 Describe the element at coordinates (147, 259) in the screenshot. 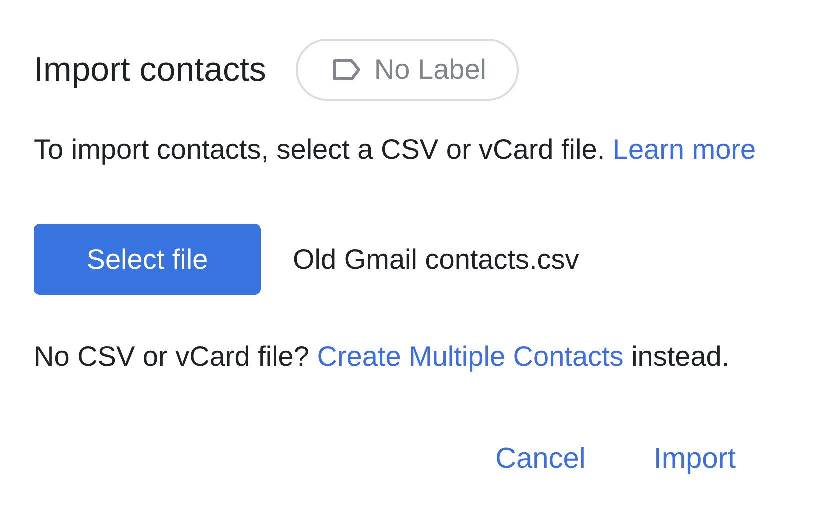

I see `select-file-button: Select file` at that location.